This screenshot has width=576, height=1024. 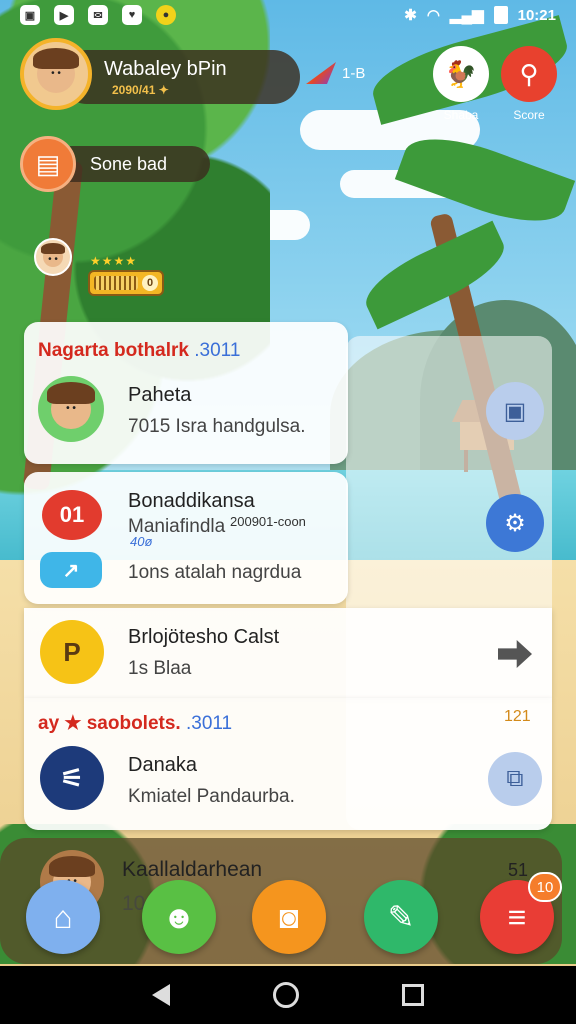 I want to click on scoreboard-button: ▤ Sone bad, so click(x=115, y=164).